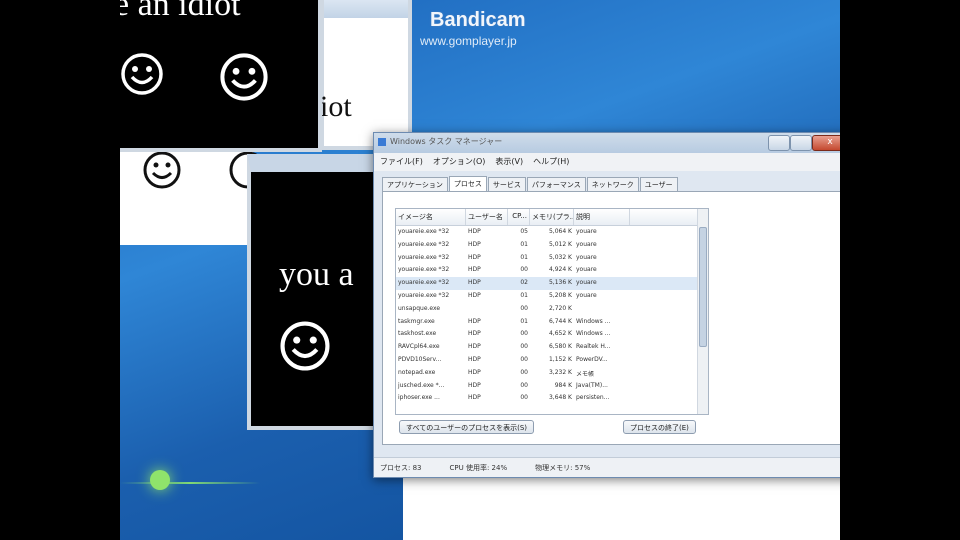 This screenshot has width=960, height=540. What do you see at coordinates (607, 143) in the screenshot?
I see `task-manager-titlebar: Windows タスク マネージャー x` at bounding box center [607, 143].